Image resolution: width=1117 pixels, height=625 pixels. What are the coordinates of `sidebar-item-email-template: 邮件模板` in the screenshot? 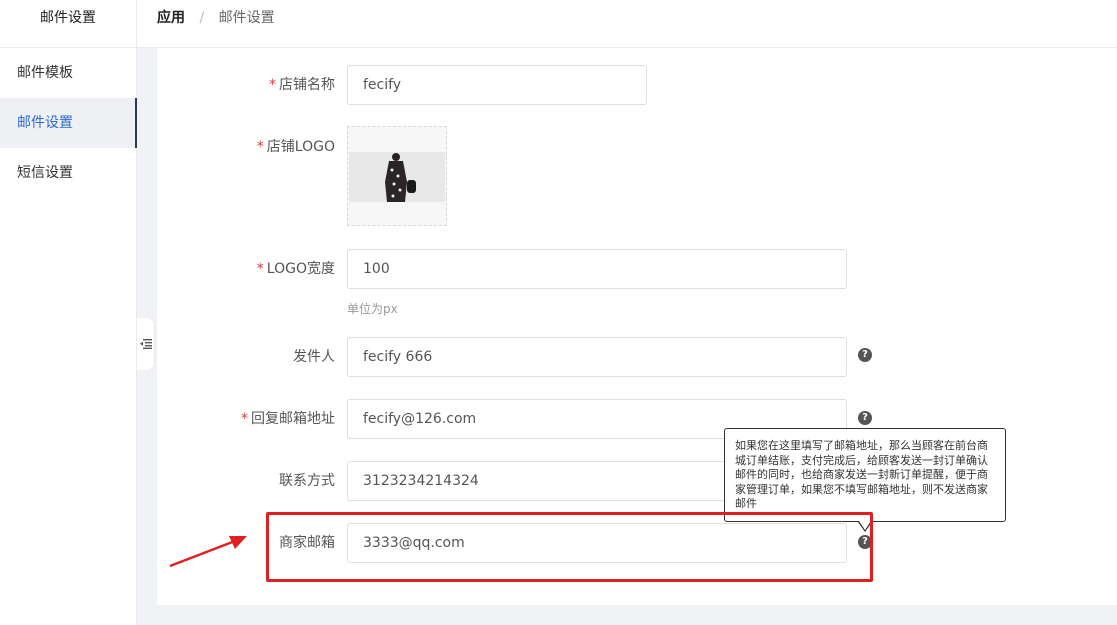 It's located at (68, 73).